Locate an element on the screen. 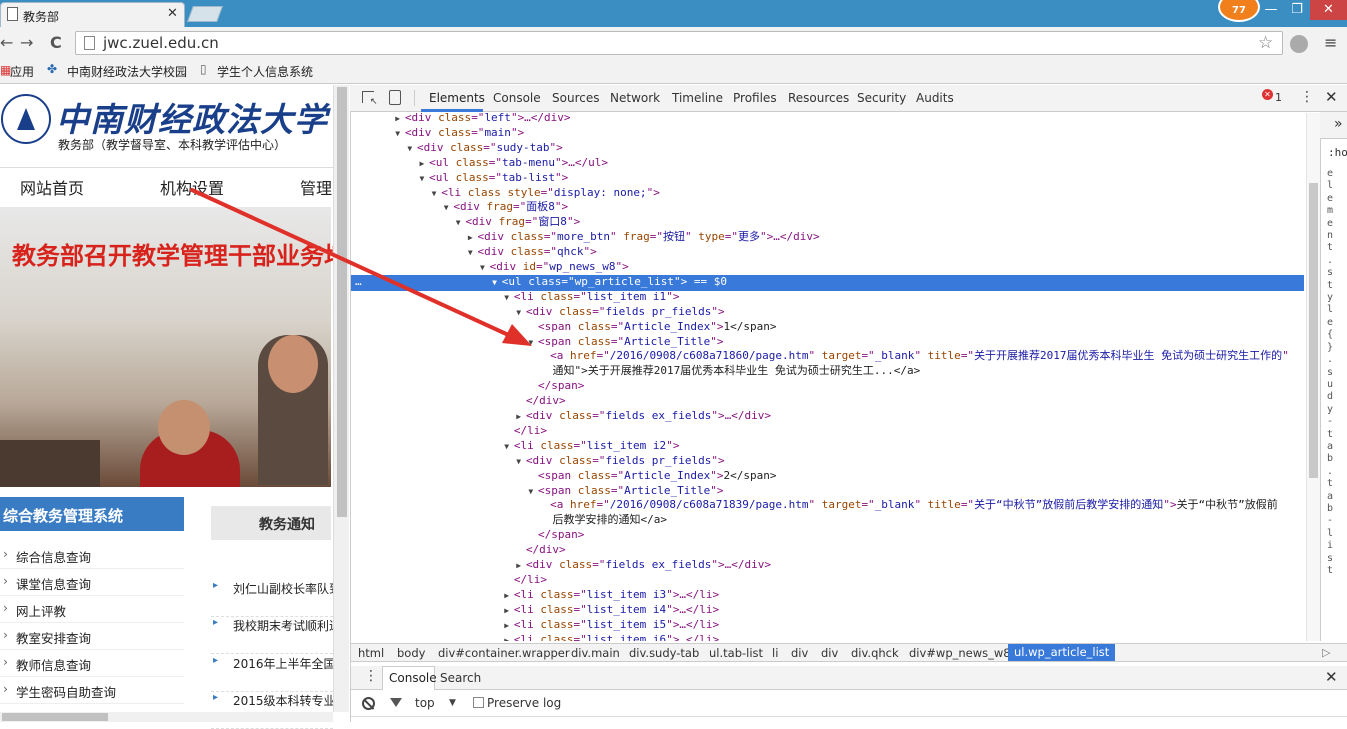 Image resolution: width=1347 pixels, height=729 pixels. attr-value: /2016/0908/c608a71839/page.htm is located at coordinates (709, 504).